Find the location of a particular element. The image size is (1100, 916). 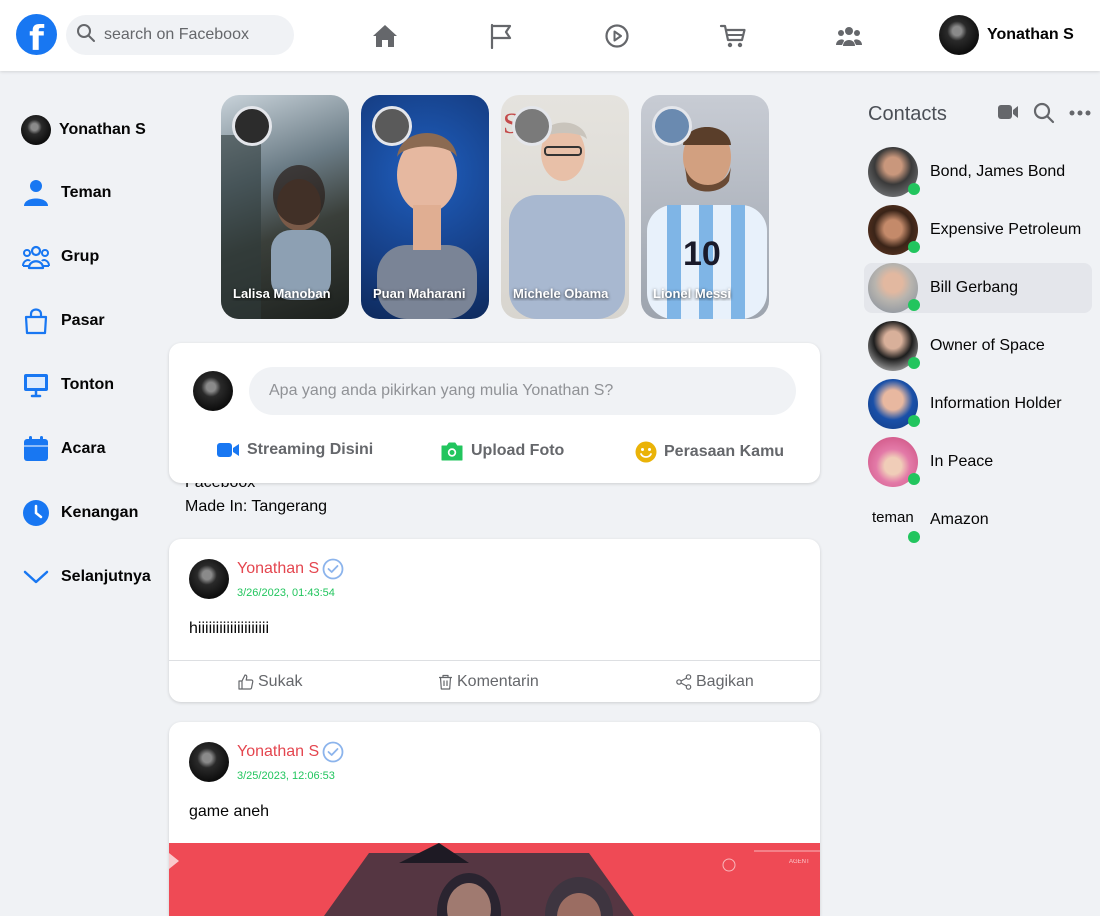

upload-photo-button: Upload Foto is located at coordinates (502, 451).